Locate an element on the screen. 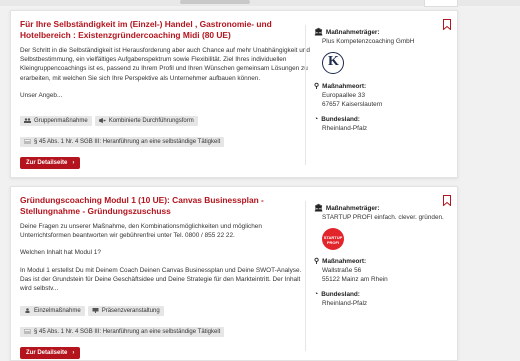 This screenshot has width=520, height=361. person-icon is located at coordinates (27, 311).